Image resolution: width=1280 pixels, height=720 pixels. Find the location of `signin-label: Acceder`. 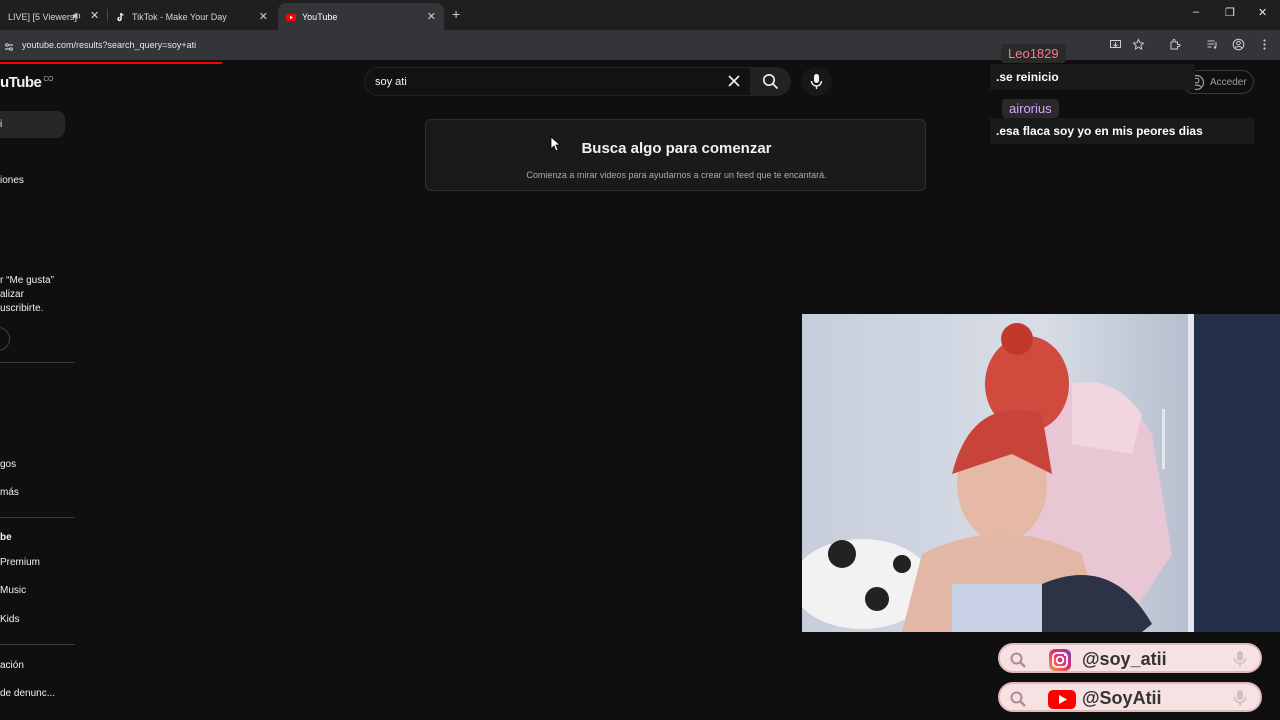

signin-label: Acceder is located at coordinates (1228, 82).